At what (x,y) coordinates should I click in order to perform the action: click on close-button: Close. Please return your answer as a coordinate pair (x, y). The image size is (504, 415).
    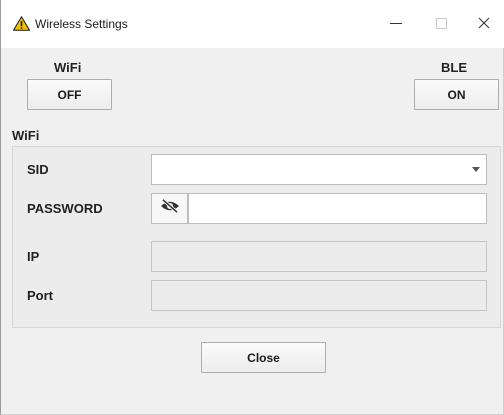
    Looking at the image, I should click on (263, 357).